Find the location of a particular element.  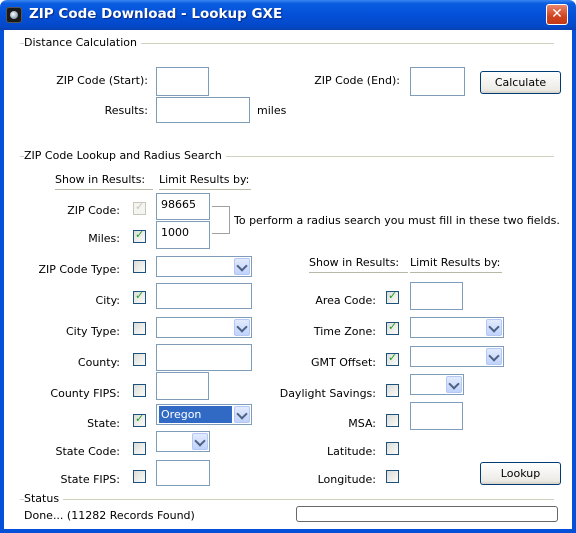

state-fips-label: State FIPS: is located at coordinates (90, 479).